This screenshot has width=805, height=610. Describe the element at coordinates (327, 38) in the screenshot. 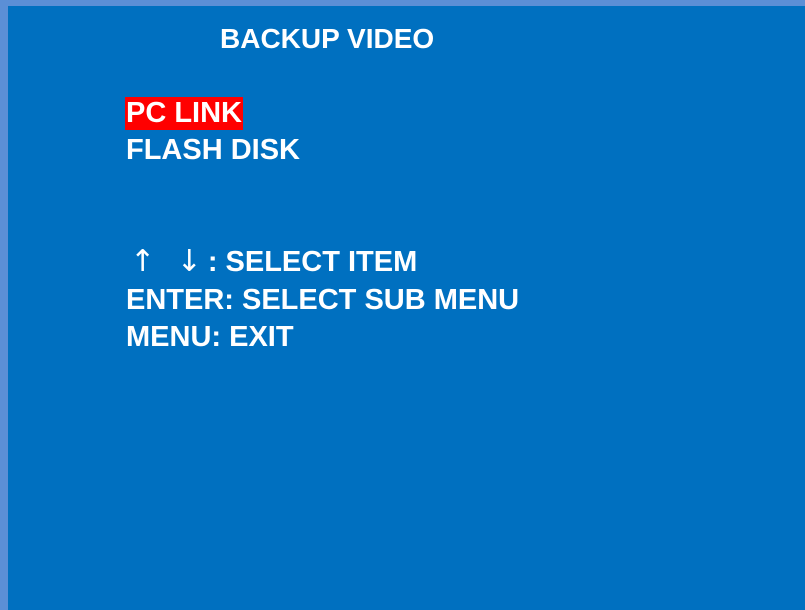

I see `screen-title: BACKUP VIDEO` at that location.